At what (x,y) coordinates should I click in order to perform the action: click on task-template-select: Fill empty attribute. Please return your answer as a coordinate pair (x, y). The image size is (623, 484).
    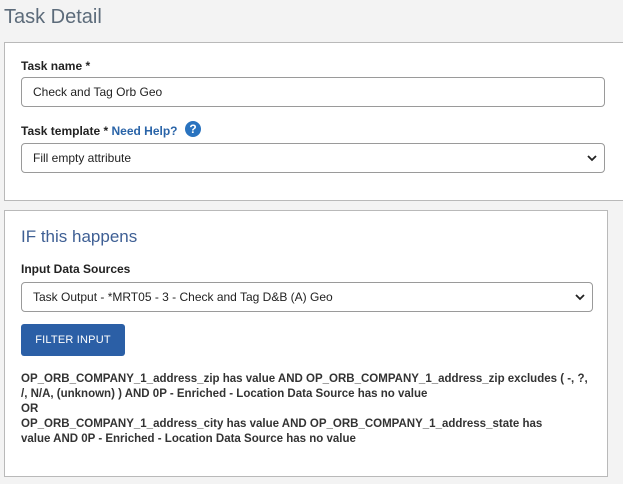
    Looking at the image, I should click on (313, 158).